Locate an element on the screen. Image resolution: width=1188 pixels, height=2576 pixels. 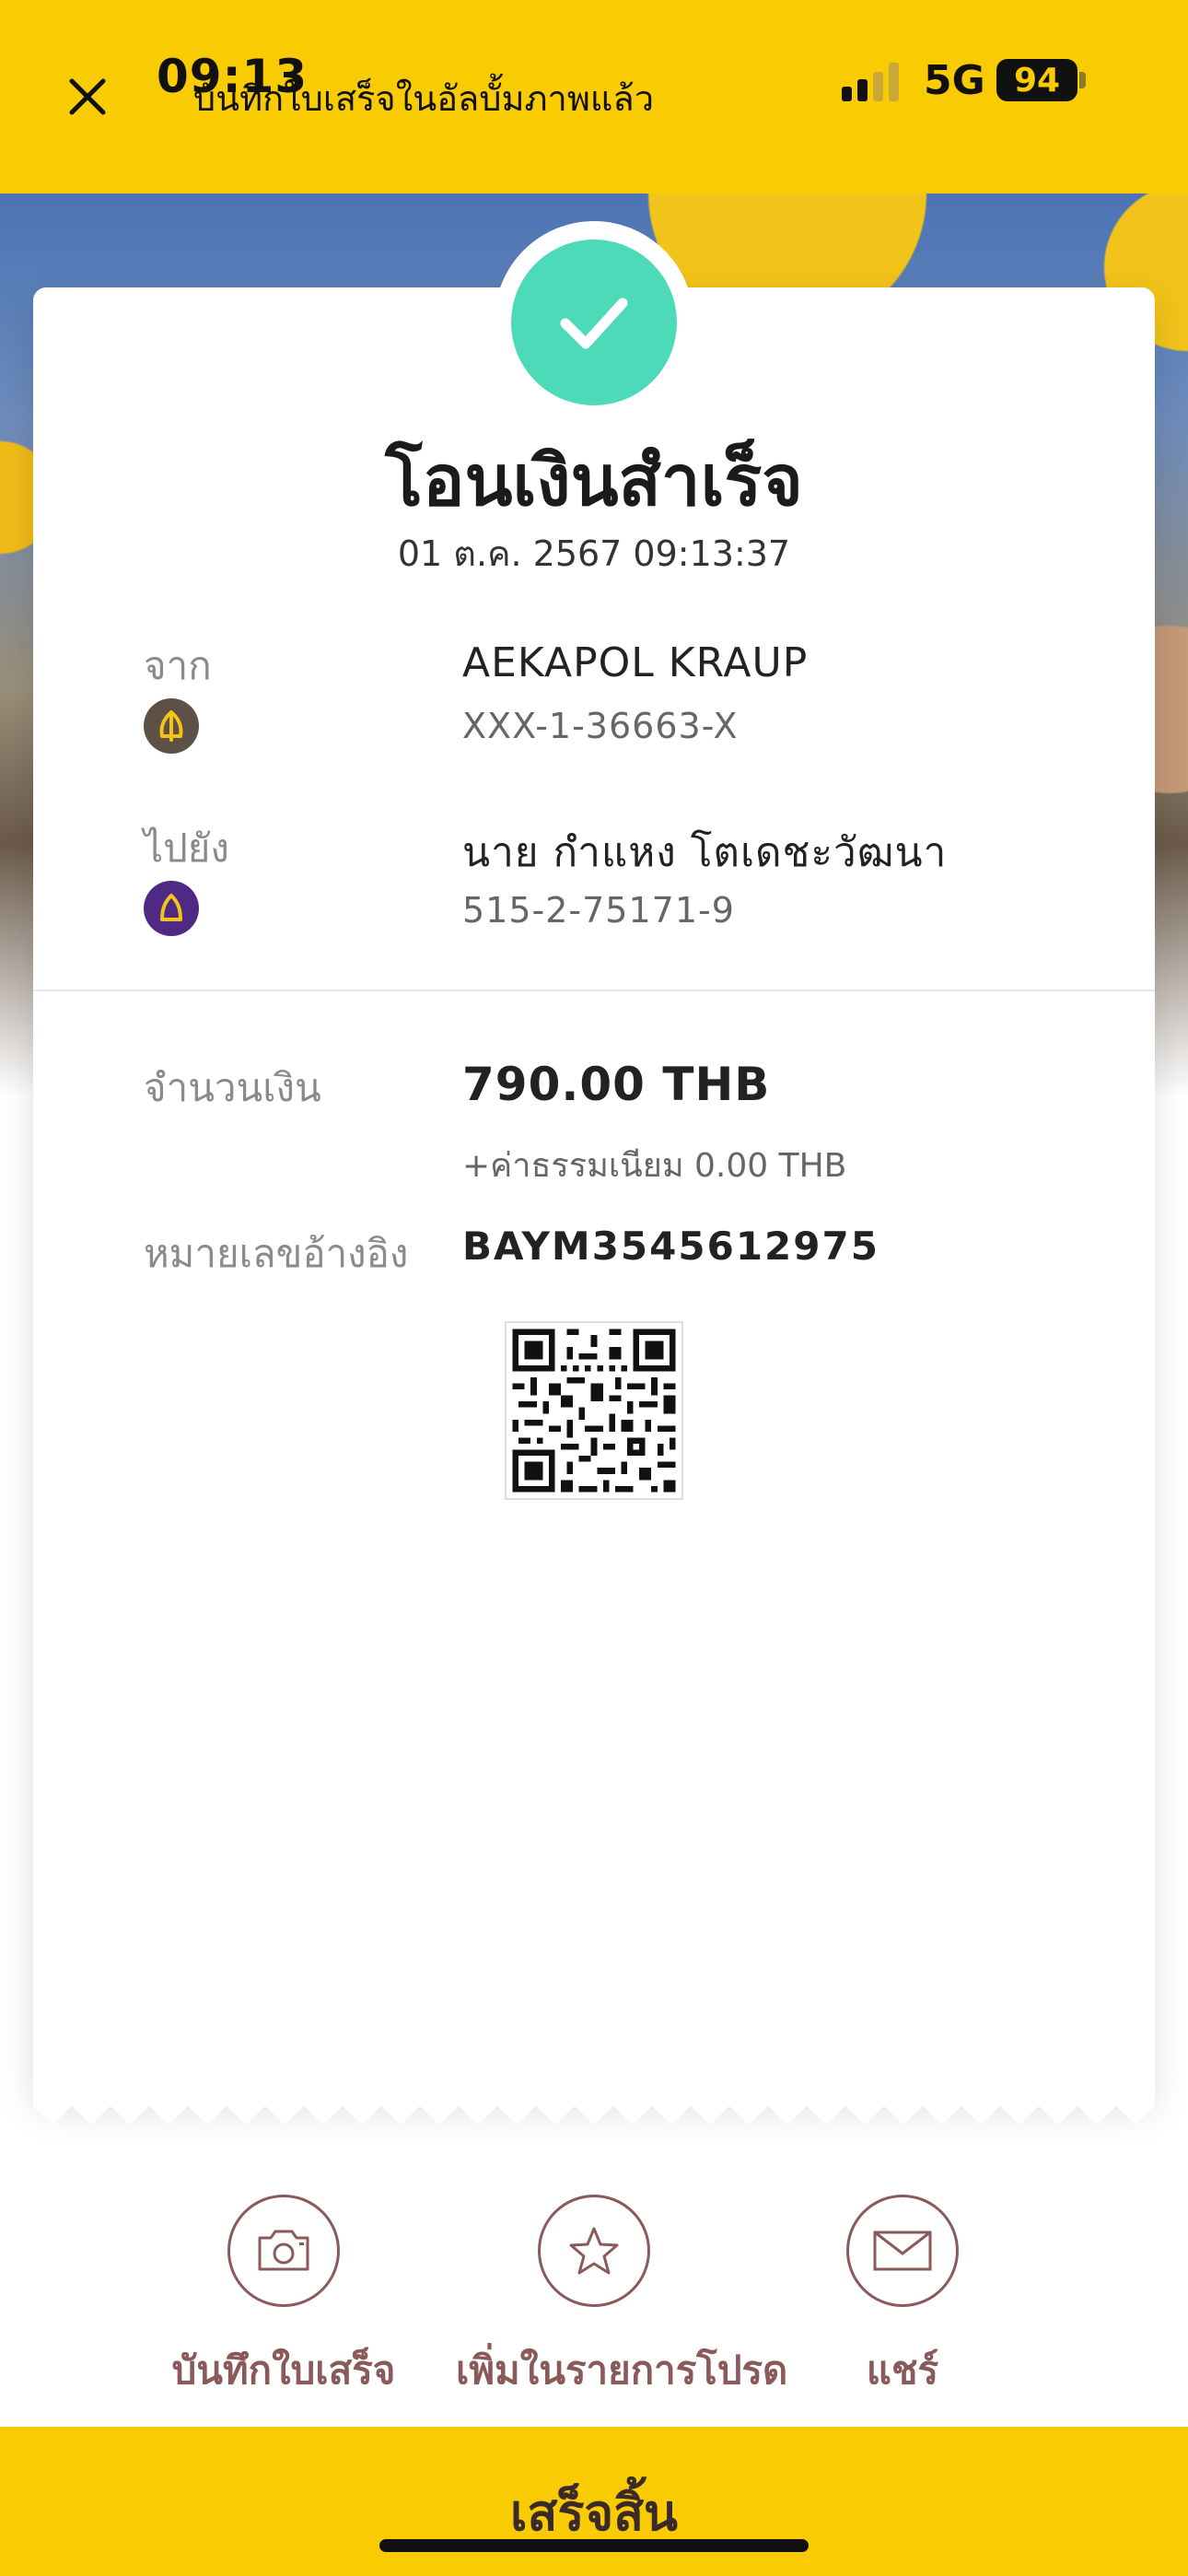
checkmark-icon is located at coordinates (594, 323).